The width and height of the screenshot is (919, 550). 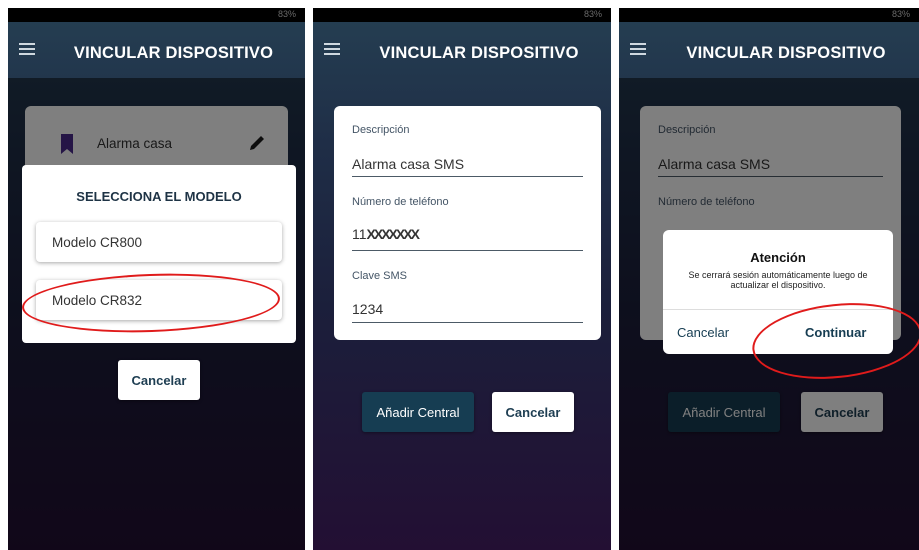 I want to click on sms-key-underline, so click(x=467, y=322).